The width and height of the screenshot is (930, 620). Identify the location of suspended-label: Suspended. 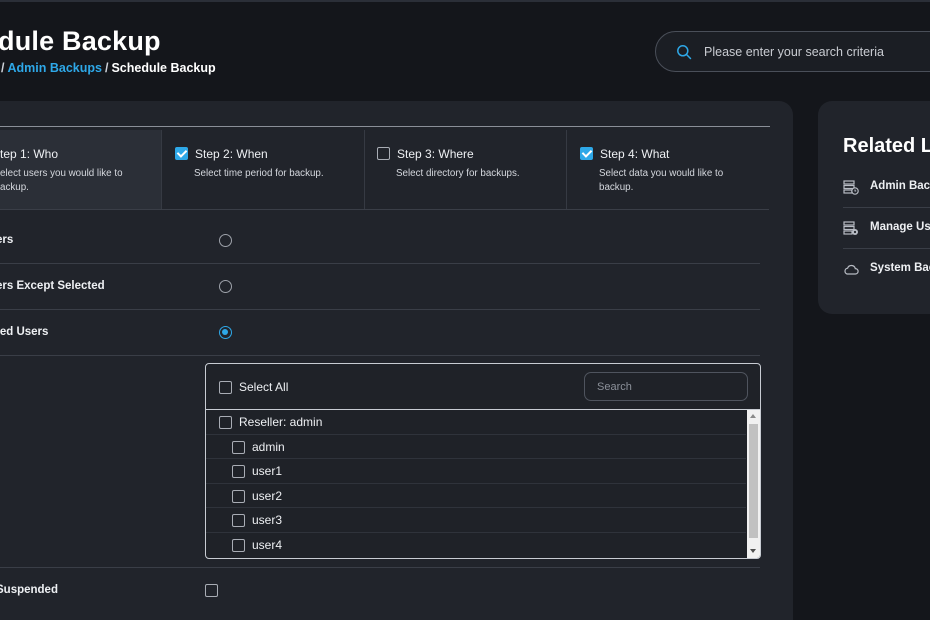
(29, 590).